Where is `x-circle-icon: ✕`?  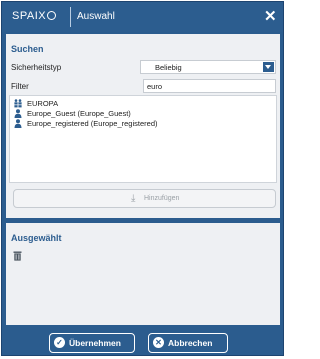 x-circle-icon: ✕ is located at coordinates (158, 342).